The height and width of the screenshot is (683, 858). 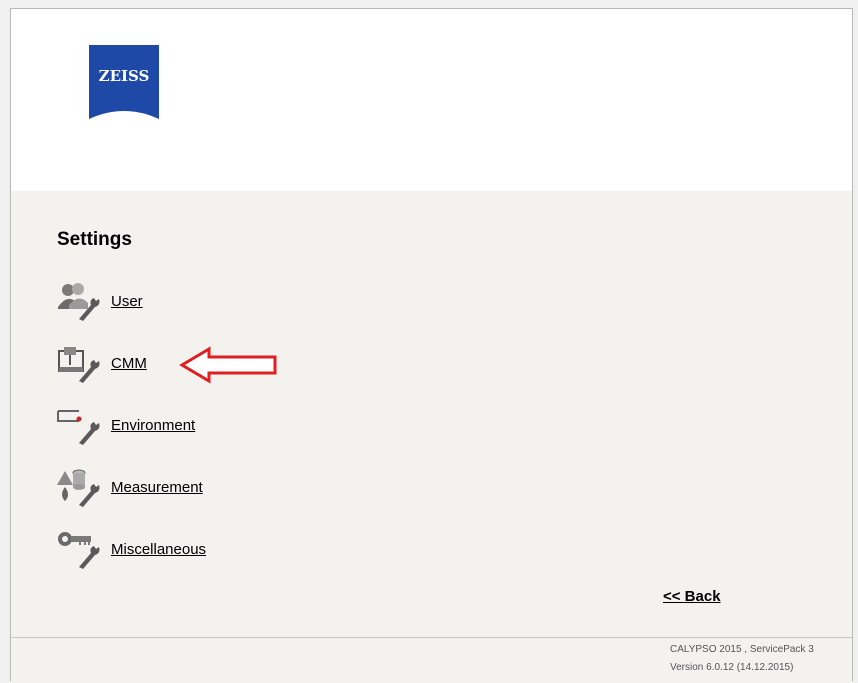 I want to click on back-link: << Back, so click(x=692, y=596).